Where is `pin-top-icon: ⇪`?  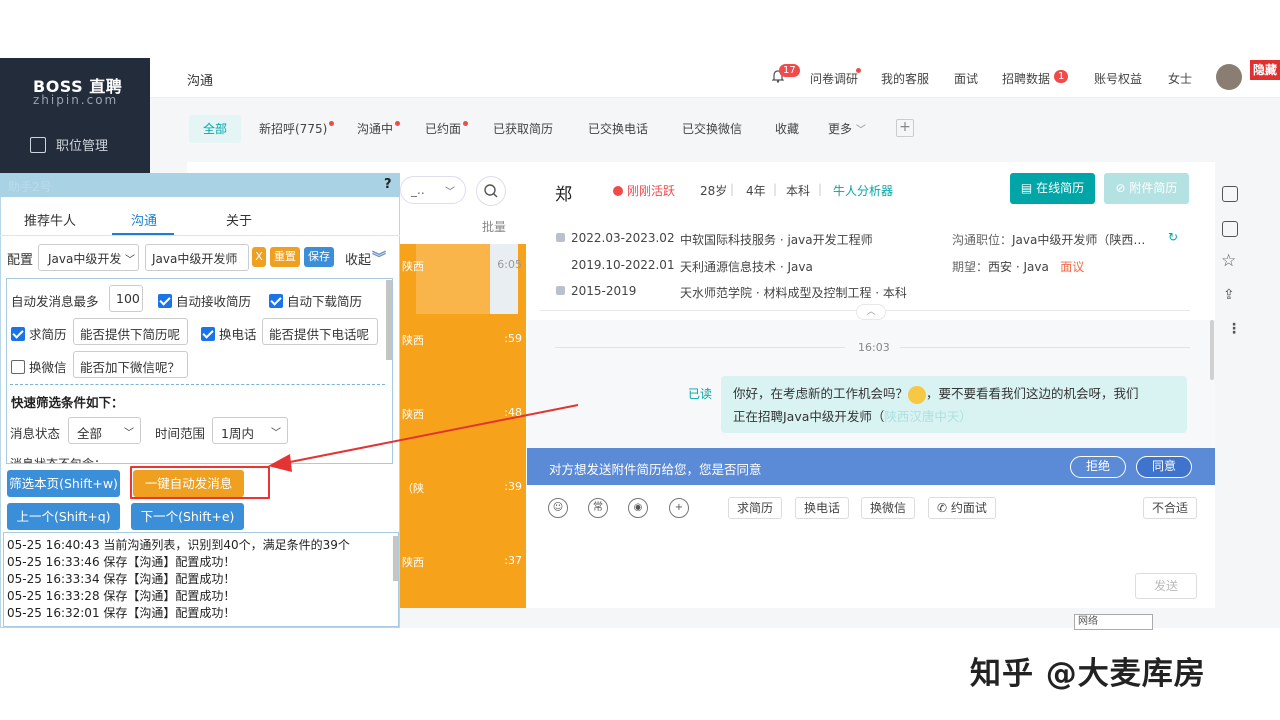
pin-top-icon: ⇪ is located at coordinates (1229, 295).